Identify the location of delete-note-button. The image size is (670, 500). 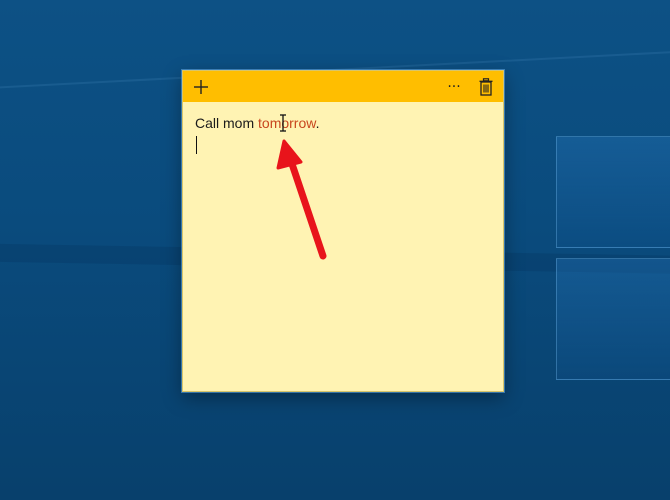
(486, 87).